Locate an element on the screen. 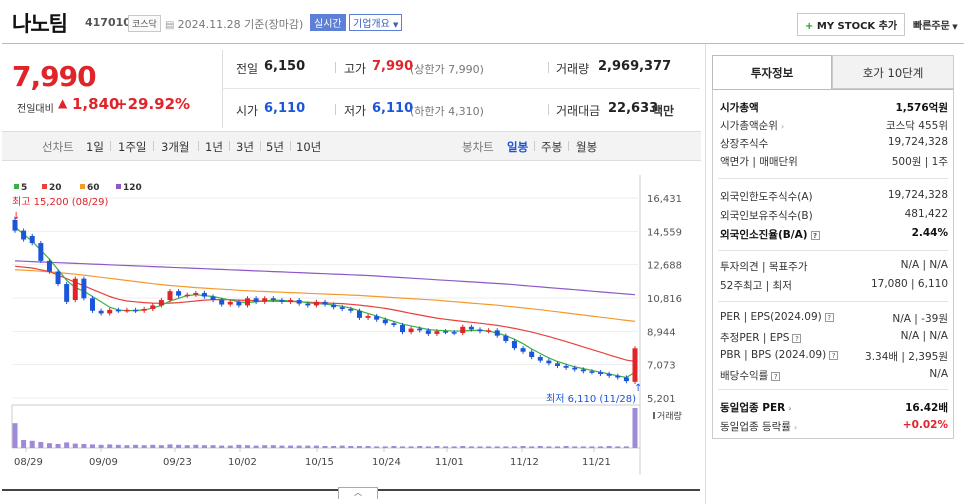 This screenshot has height=504, width=966. y-tick-label: 8,944 is located at coordinates (661, 332).